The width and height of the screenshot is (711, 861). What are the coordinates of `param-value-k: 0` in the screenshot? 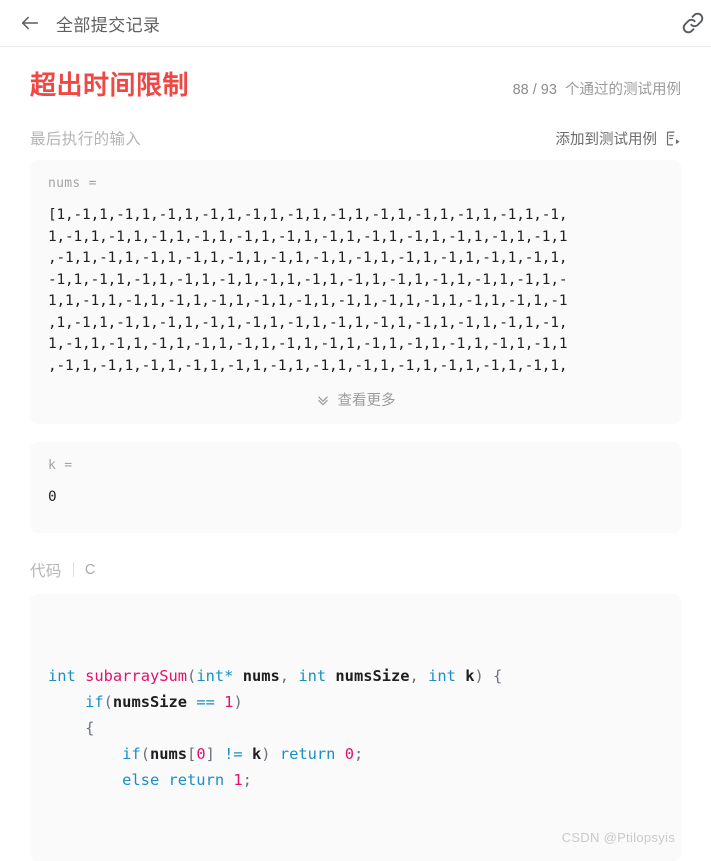 It's located at (52, 497).